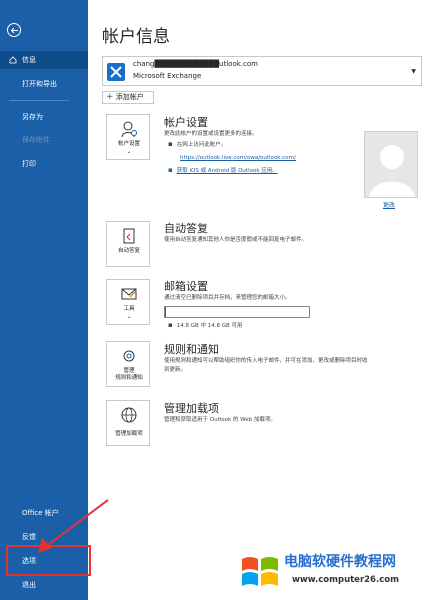  Describe the element at coordinates (128, 302) in the screenshot. I see `mailbox-tools-button: 工具 ⌄` at that location.